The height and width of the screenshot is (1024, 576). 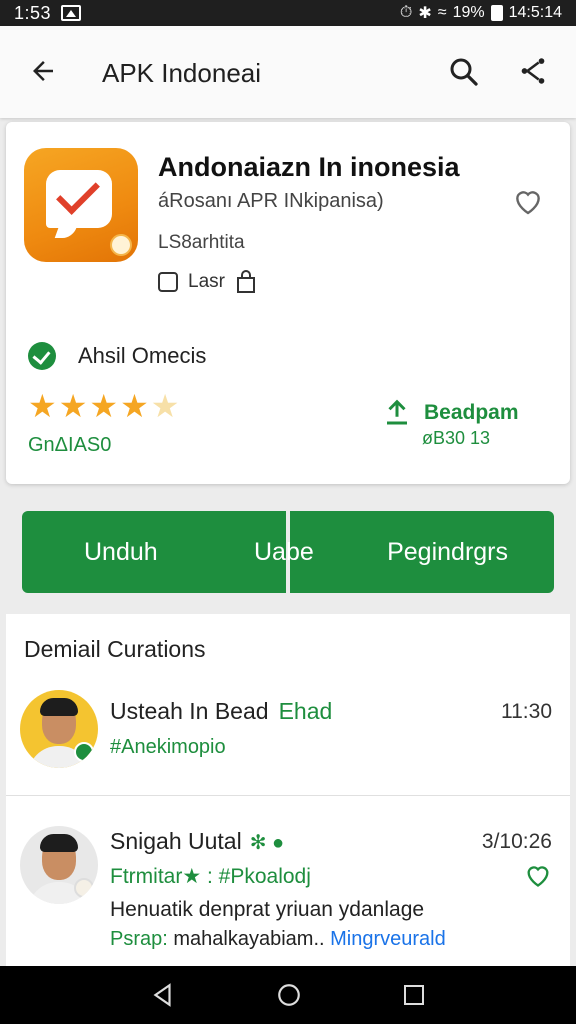 What do you see at coordinates (456, 438) in the screenshot?
I see `download-size: øB30 13` at bounding box center [456, 438].